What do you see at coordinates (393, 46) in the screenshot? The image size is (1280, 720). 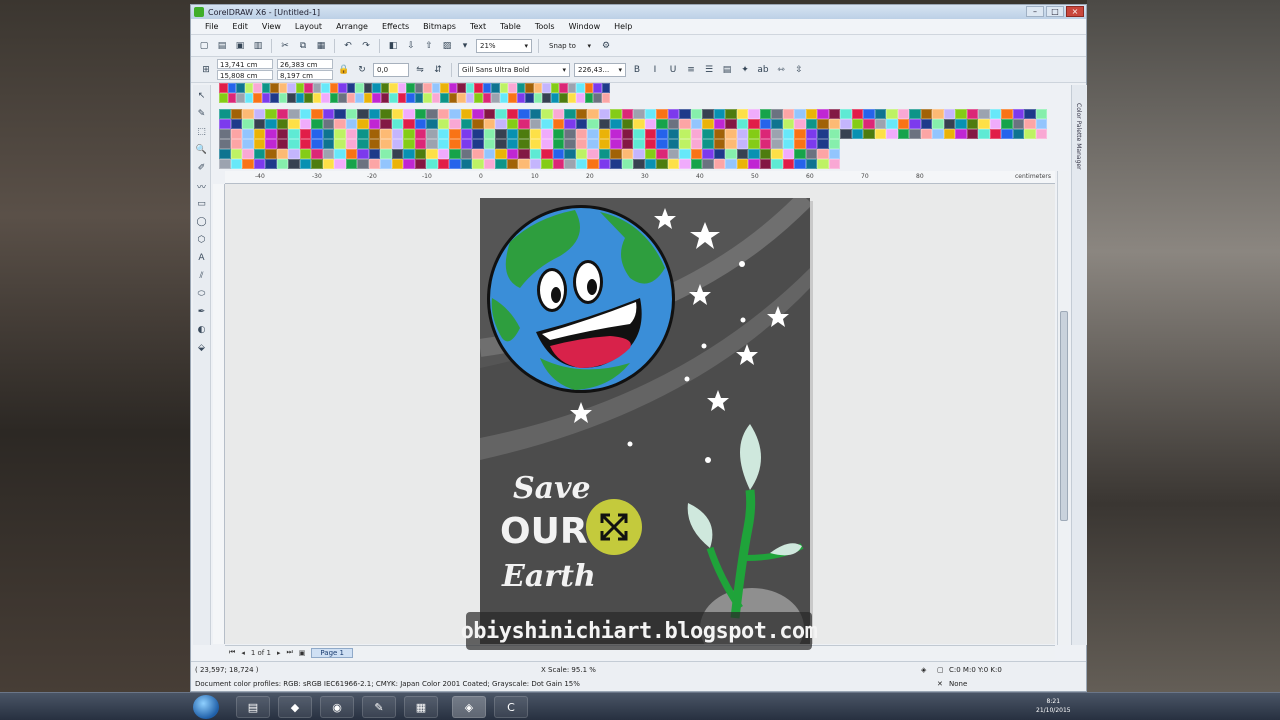 I see `search-content-icon: ◧` at bounding box center [393, 46].